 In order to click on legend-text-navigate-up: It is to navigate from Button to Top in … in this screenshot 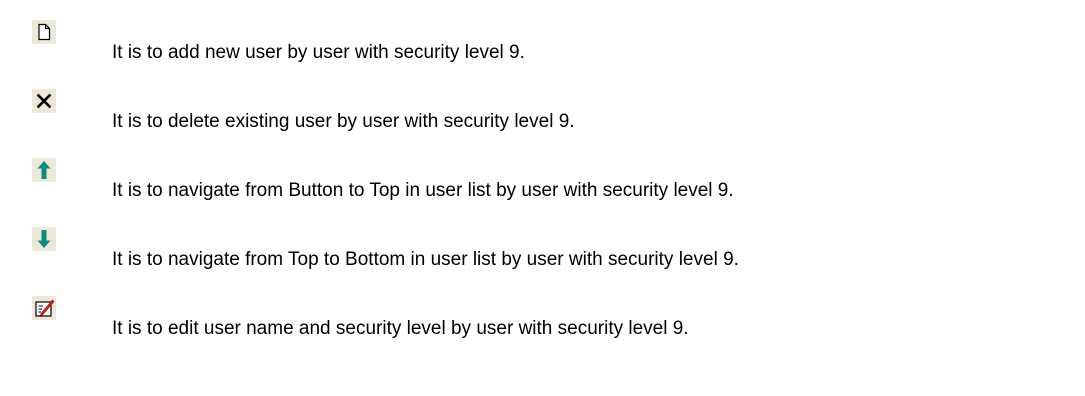, I will do `click(423, 190)`.